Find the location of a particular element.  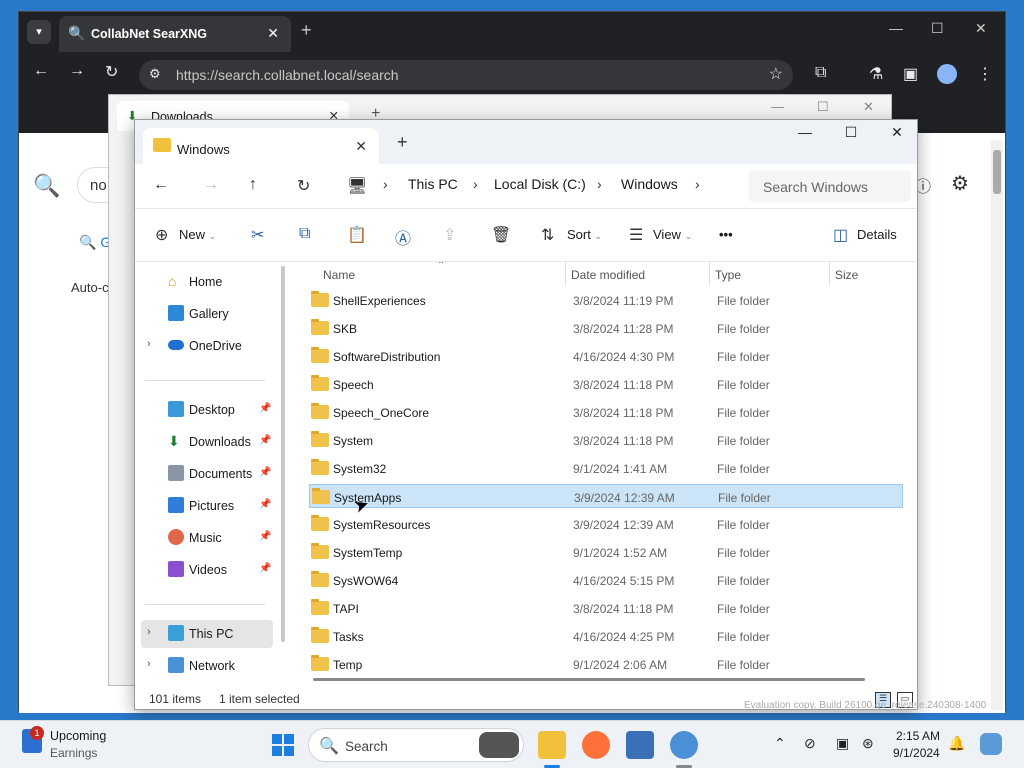

sort-button: Sort ⌄ is located at coordinates (584, 234).